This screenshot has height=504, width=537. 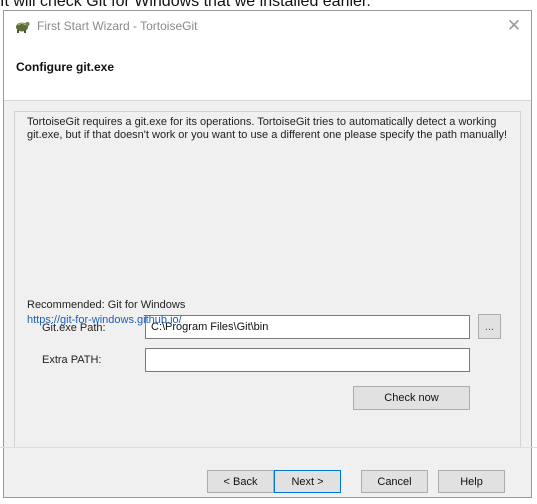 I want to click on close-button: ✕, so click(x=514, y=26).